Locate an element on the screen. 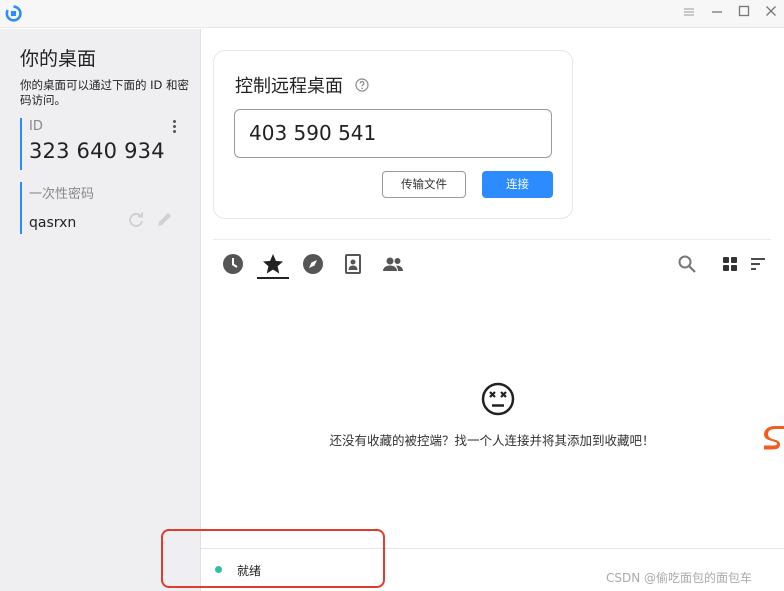  control-remote-title: 控制远程桌面 is located at coordinates (289, 86).